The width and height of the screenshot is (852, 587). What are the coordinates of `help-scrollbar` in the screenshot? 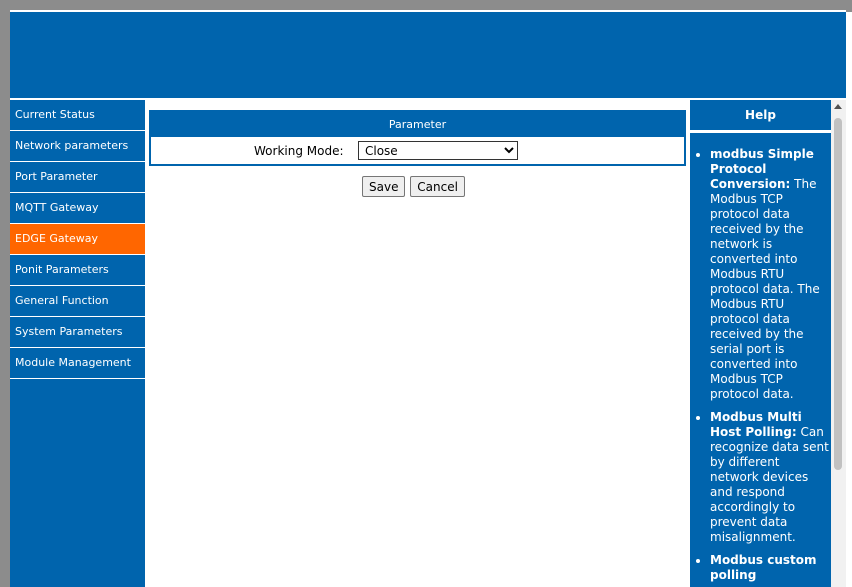 It's located at (838, 343).